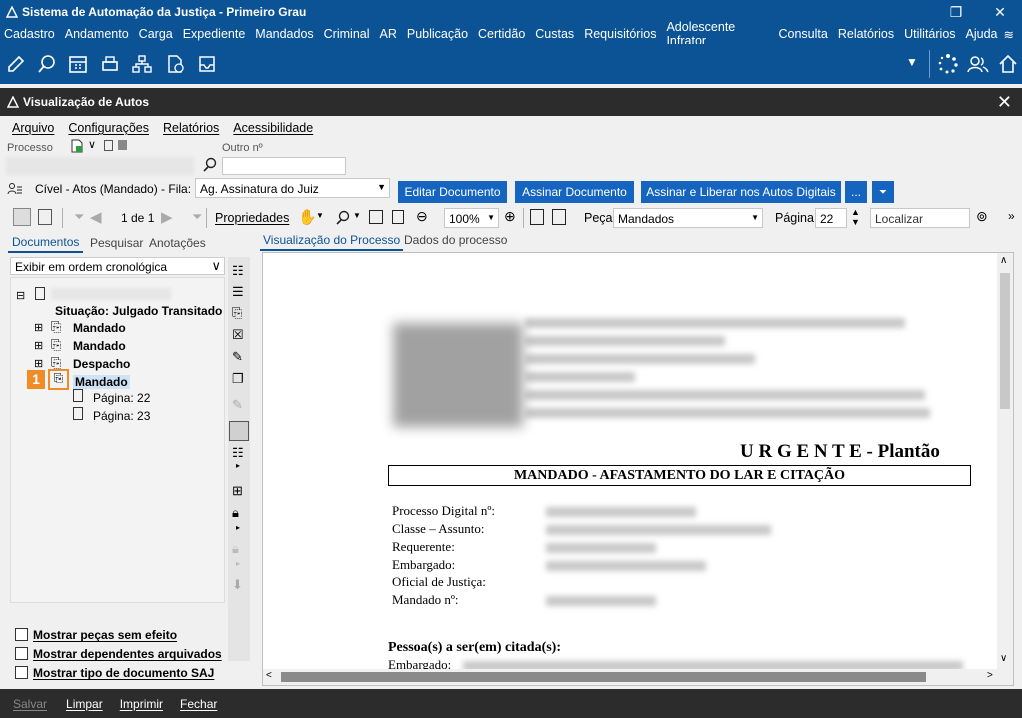 This screenshot has height=718, width=1022. What do you see at coordinates (101, 382) in the screenshot?
I see `tree-item-mandado-selected: Mandado` at bounding box center [101, 382].